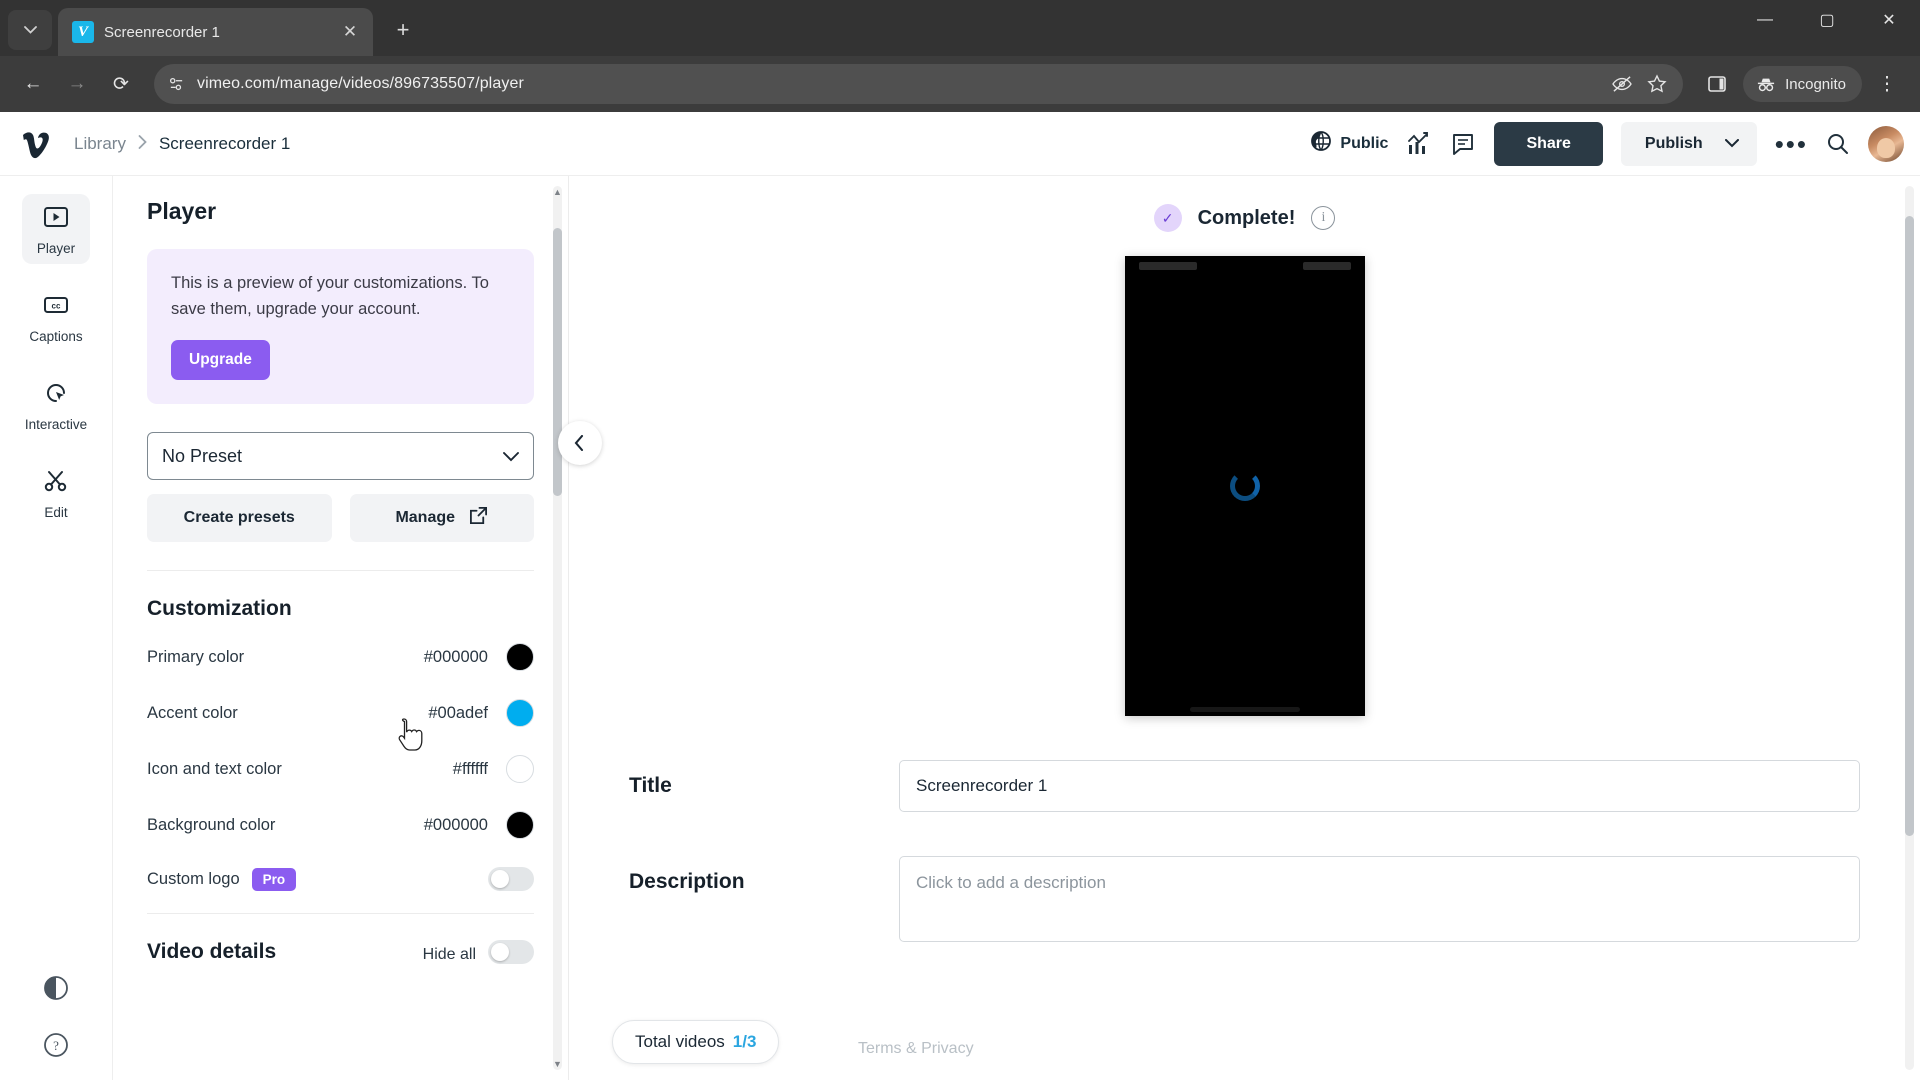 The height and width of the screenshot is (1080, 1920). What do you see at coordinates (56, 229) in the screenshot?
I see `sidebar-item-player: Player` at bounding box center [56, 229].